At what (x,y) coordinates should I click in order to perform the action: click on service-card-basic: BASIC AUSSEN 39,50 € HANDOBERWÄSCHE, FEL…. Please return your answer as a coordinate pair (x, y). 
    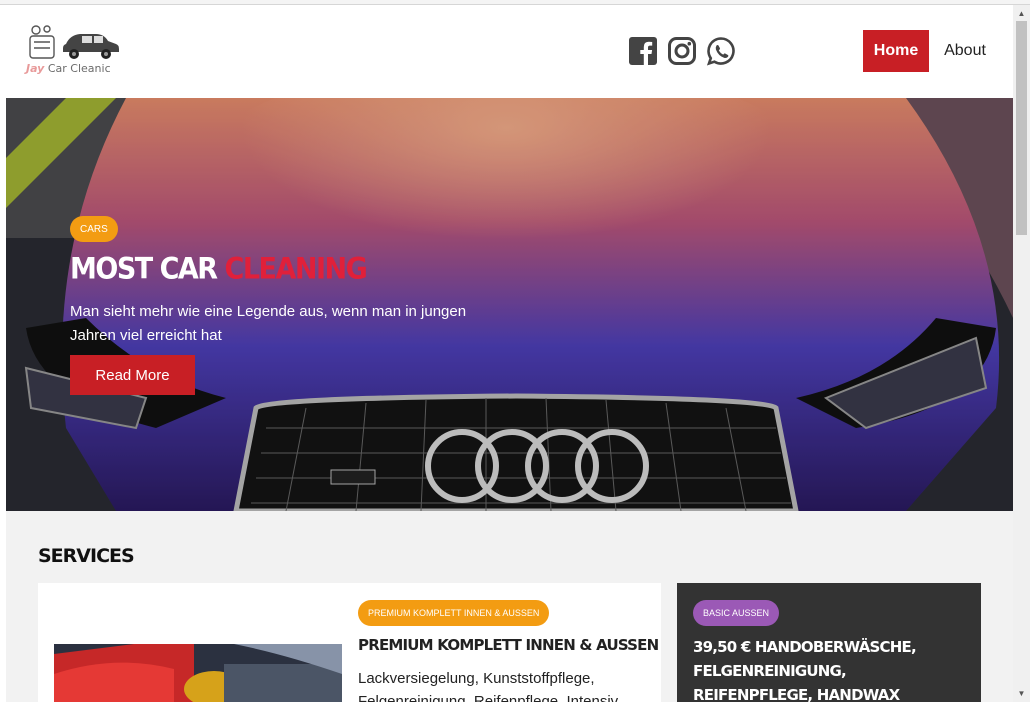
    Looking at the image, I should click on (829, 642).